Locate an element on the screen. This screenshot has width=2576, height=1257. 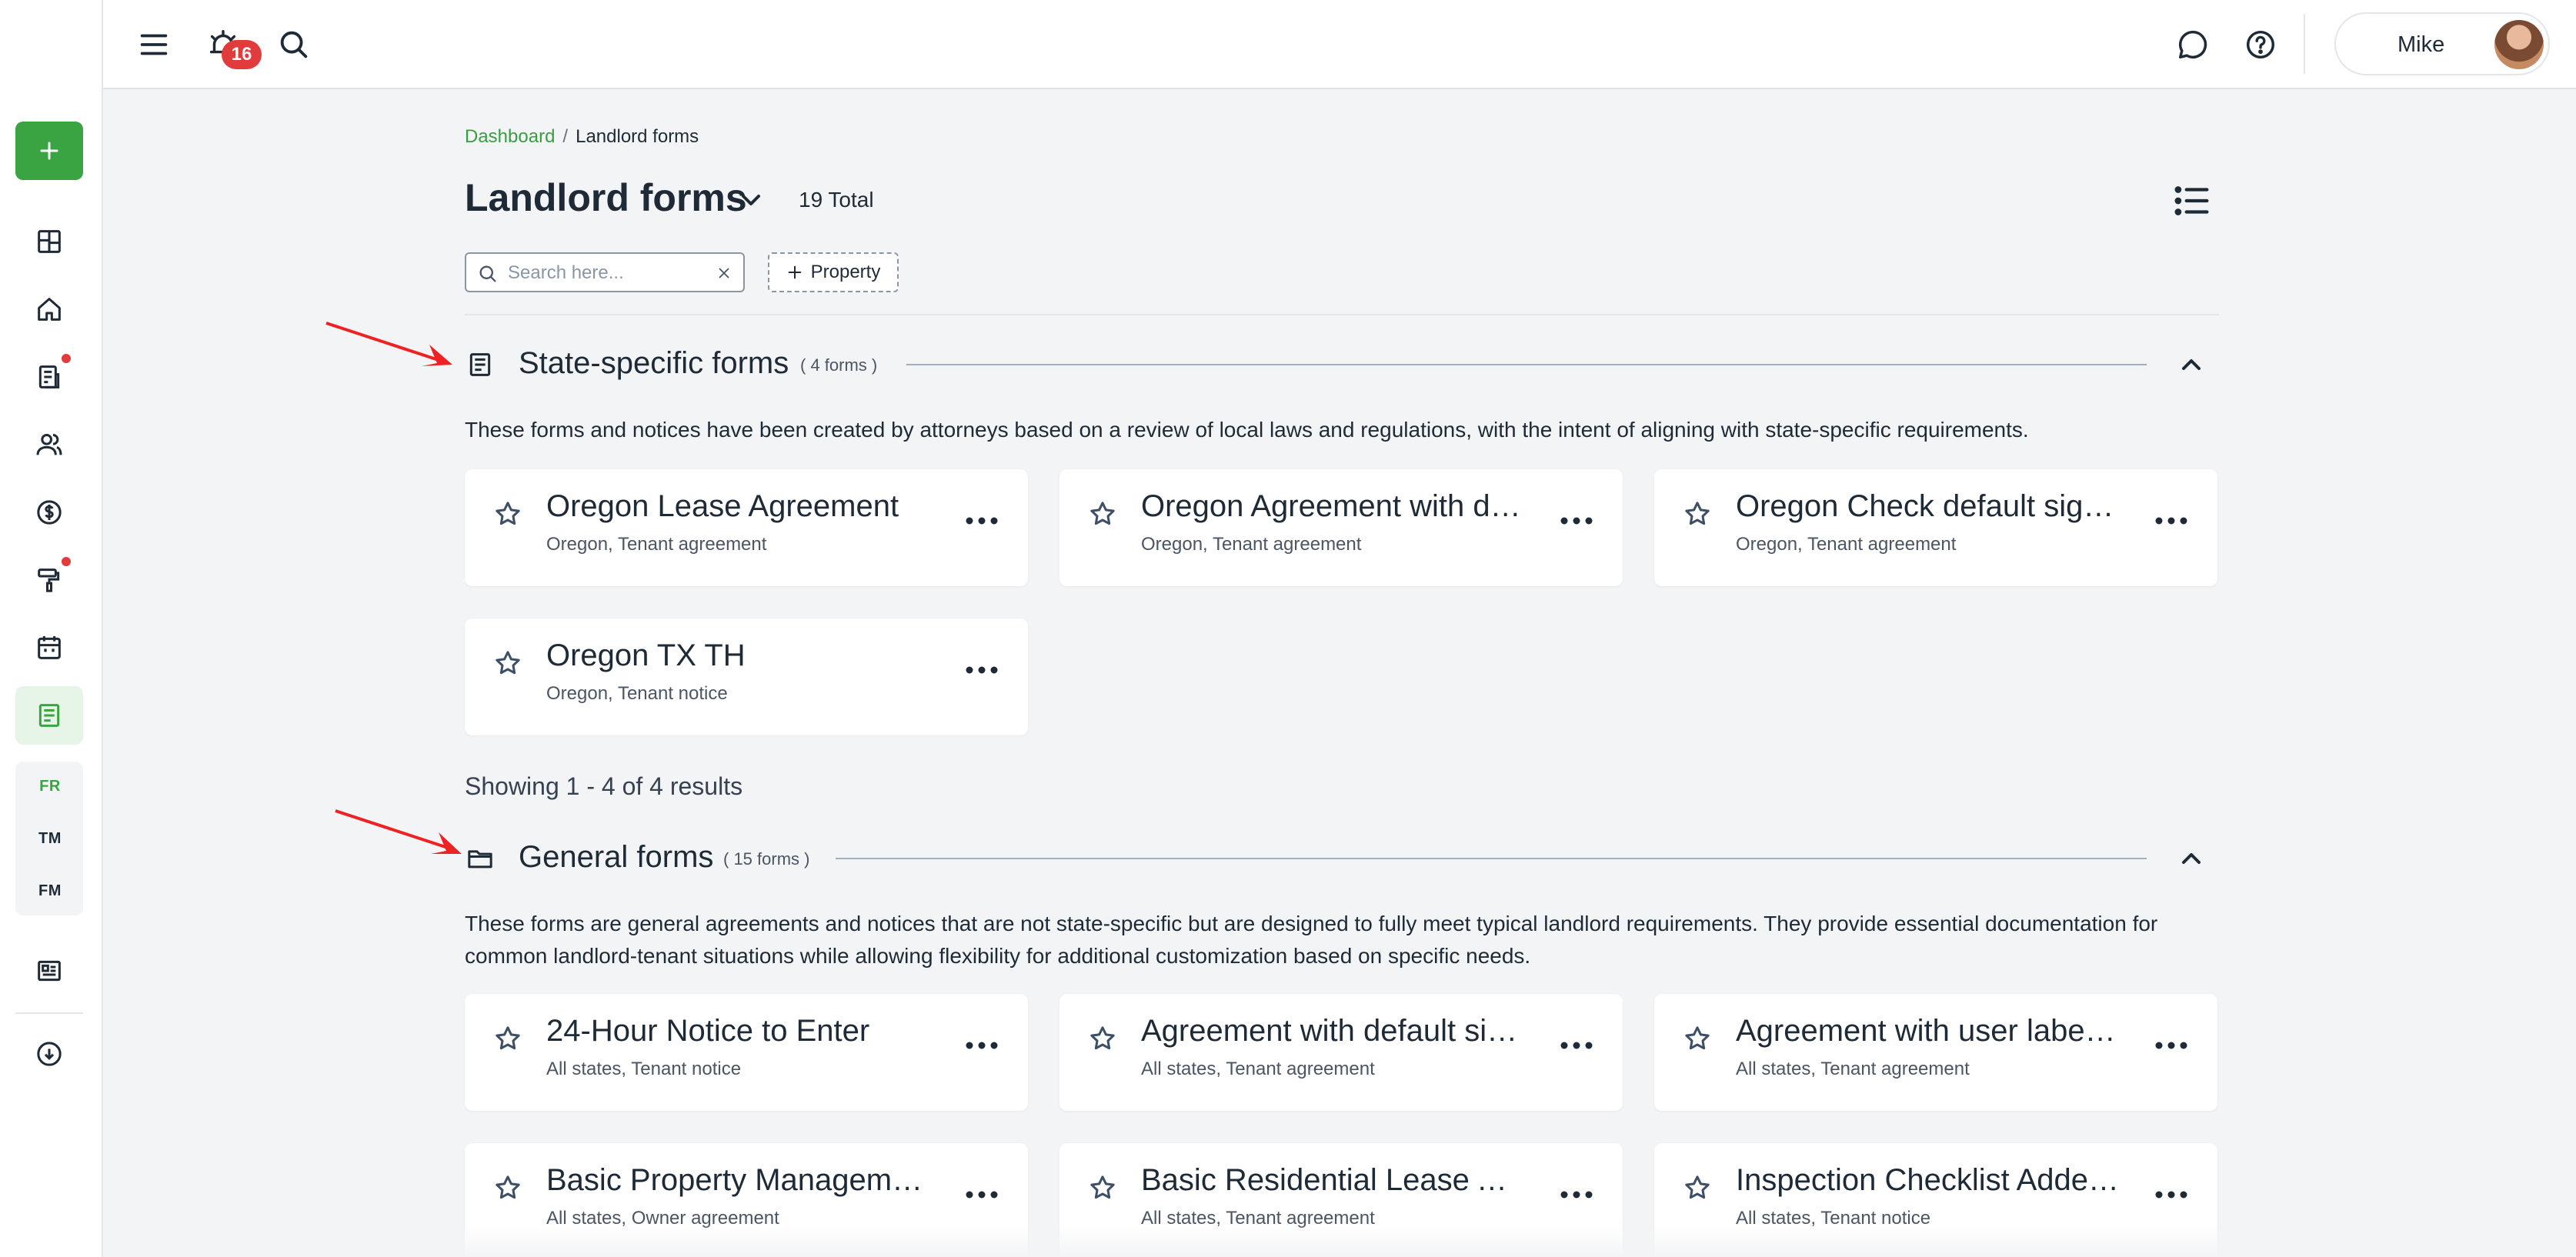
total-count: 19 Total is located at coordinates (837, 200).